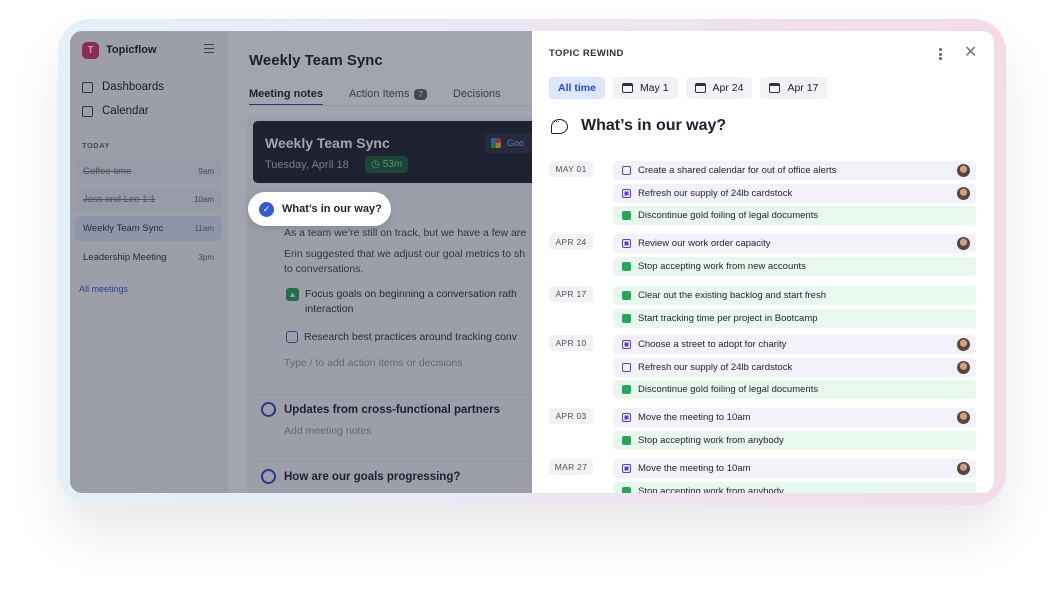 The image size is (1064, 600). I want to click on date-tag: MAY 01, so click(571, 169).